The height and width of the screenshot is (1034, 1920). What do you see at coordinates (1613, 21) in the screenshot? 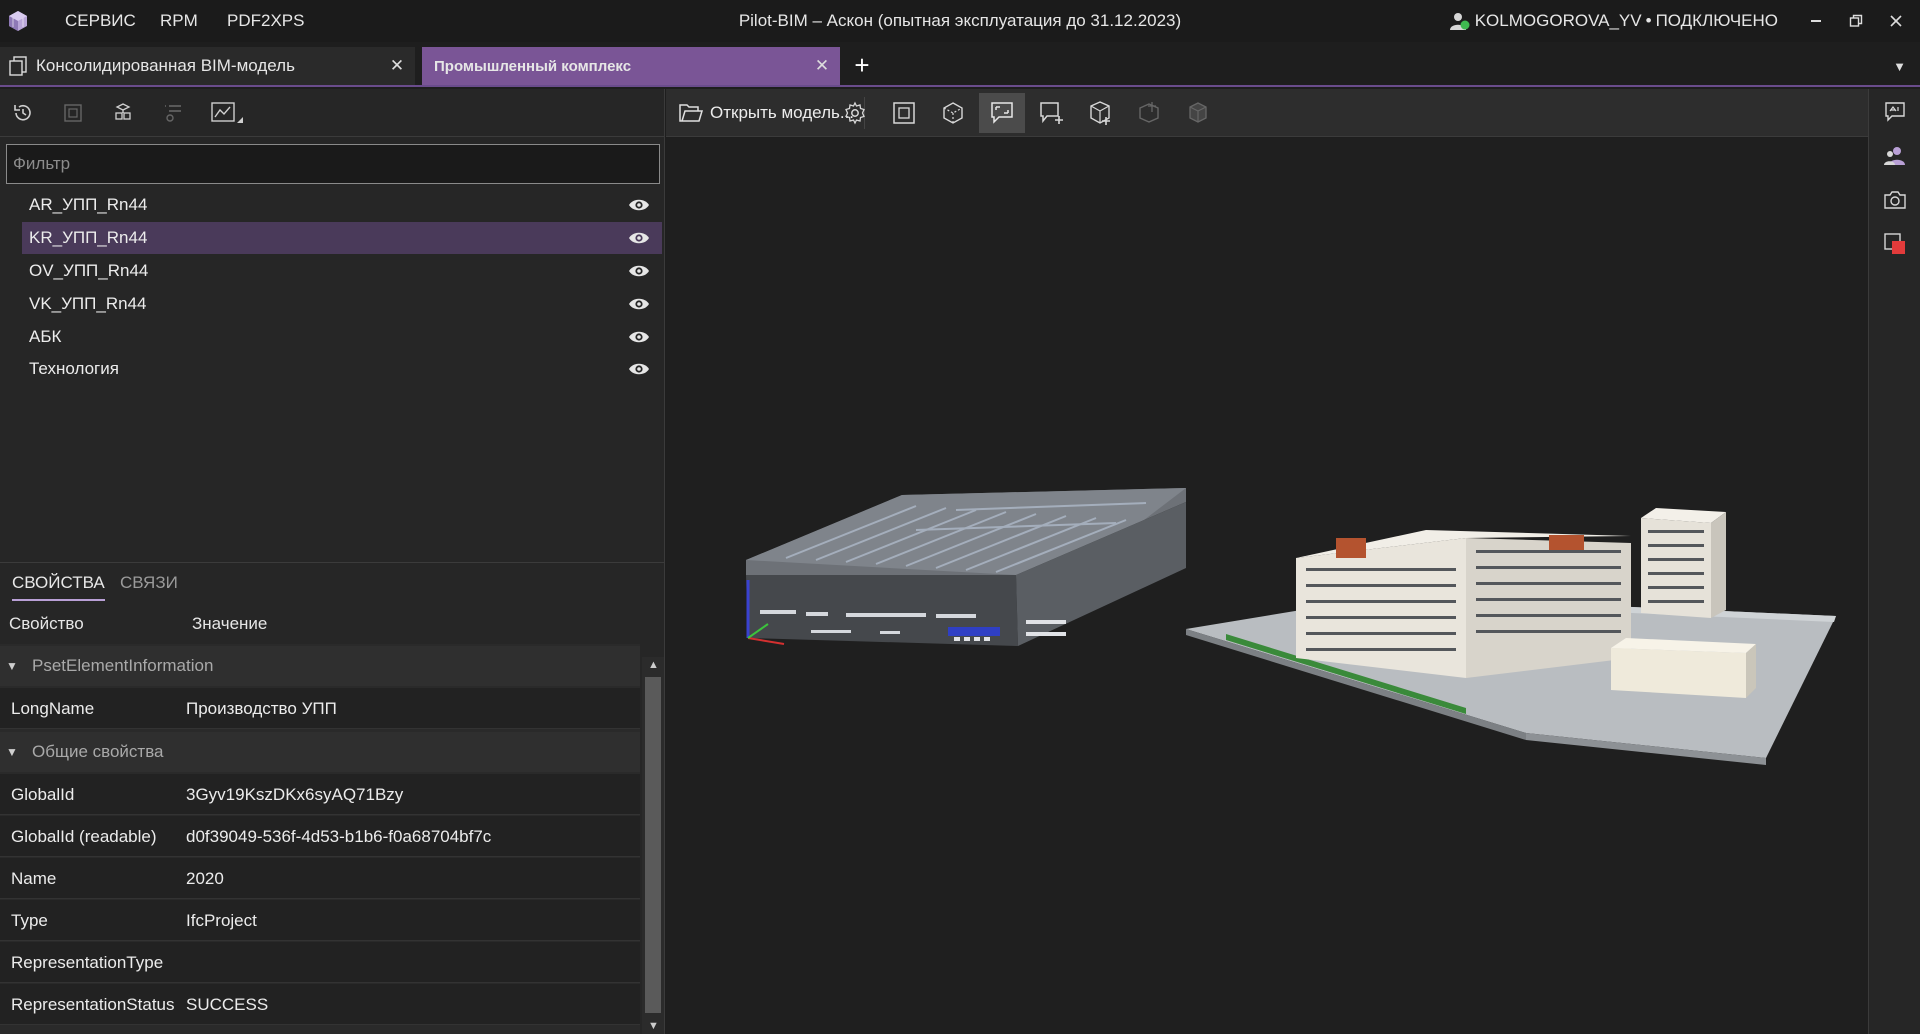
I see `user-status: KOLMOGOROVA_YV • ПОДКЛЮЧЕНО` at bounding box center [1613, 21].